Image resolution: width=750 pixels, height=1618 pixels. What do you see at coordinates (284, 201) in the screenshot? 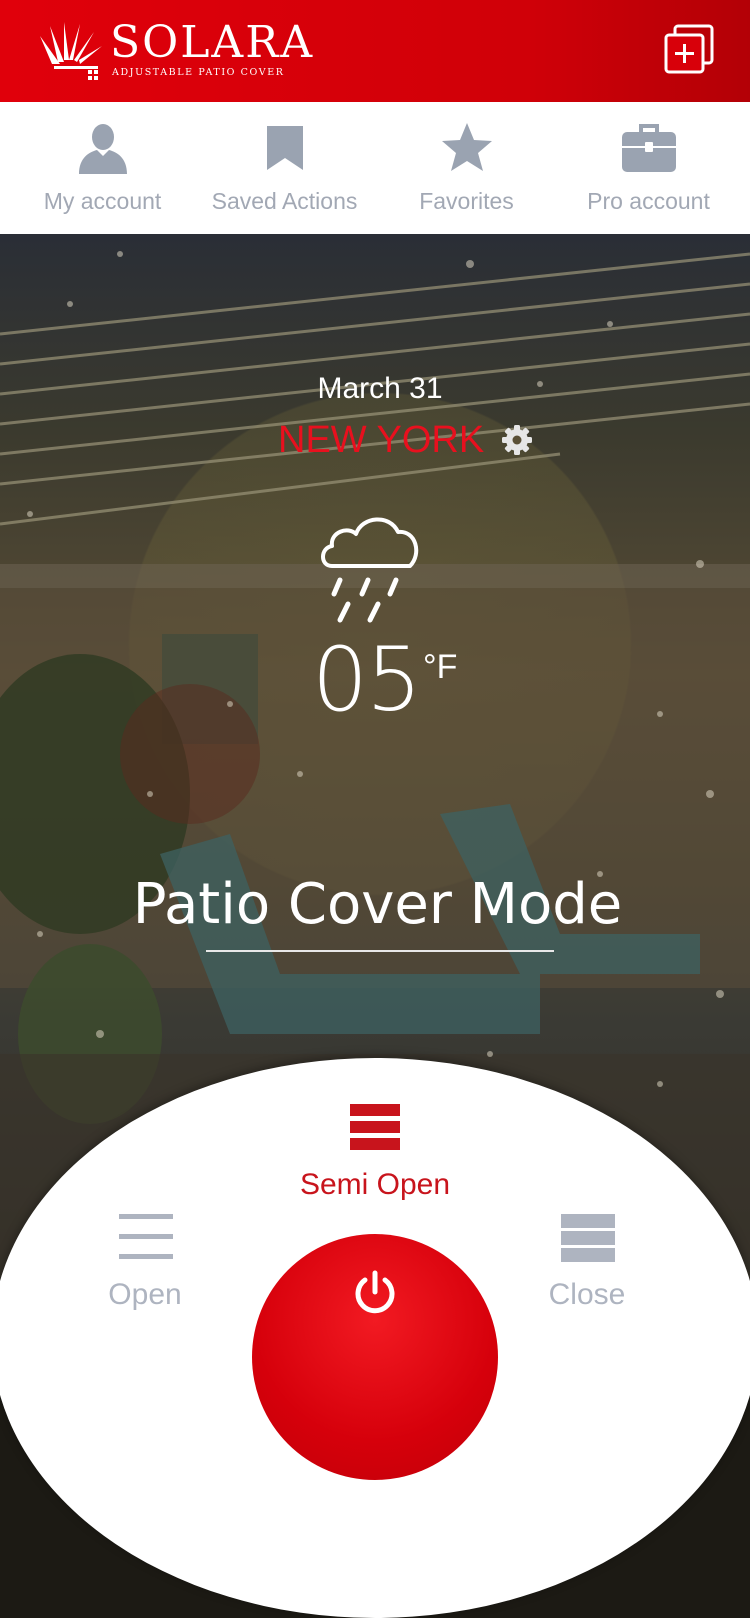
I see `nav-label-saved-actions: Saved Actions` at bounding box center [284, 201].